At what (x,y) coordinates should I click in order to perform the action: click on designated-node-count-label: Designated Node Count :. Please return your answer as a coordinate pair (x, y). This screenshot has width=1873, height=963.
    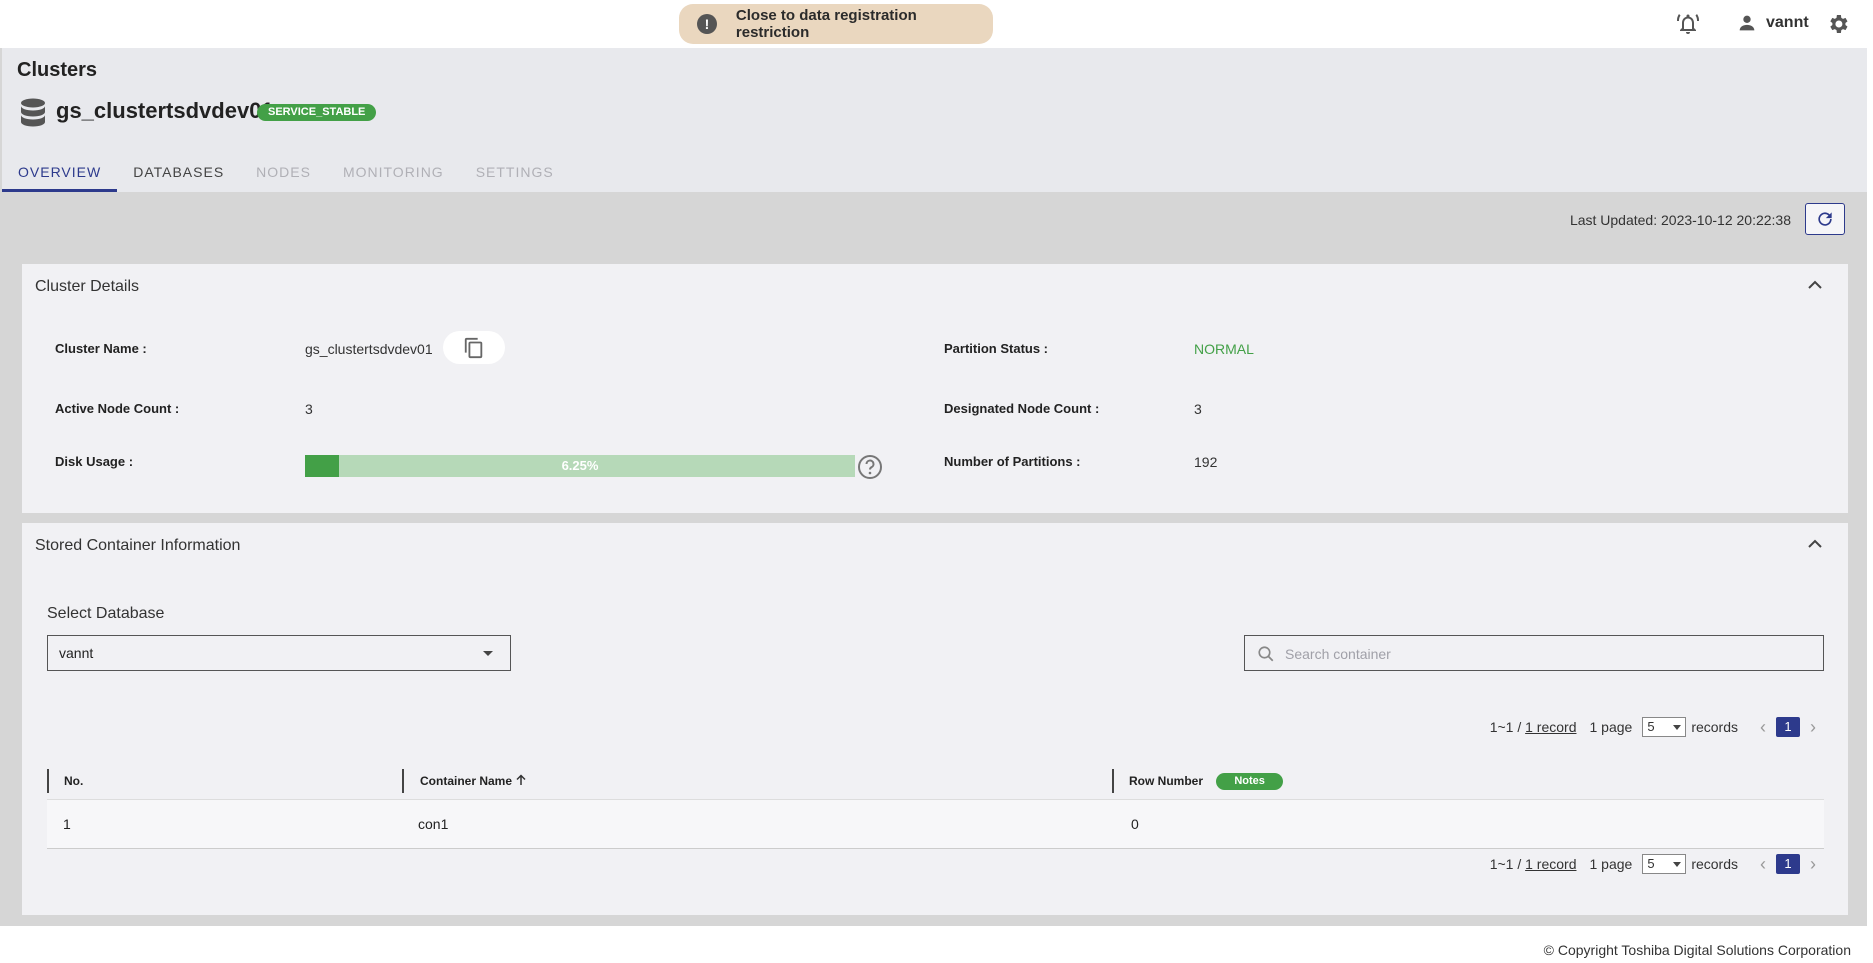
    Looking at the image, I should click on (1022, 408).